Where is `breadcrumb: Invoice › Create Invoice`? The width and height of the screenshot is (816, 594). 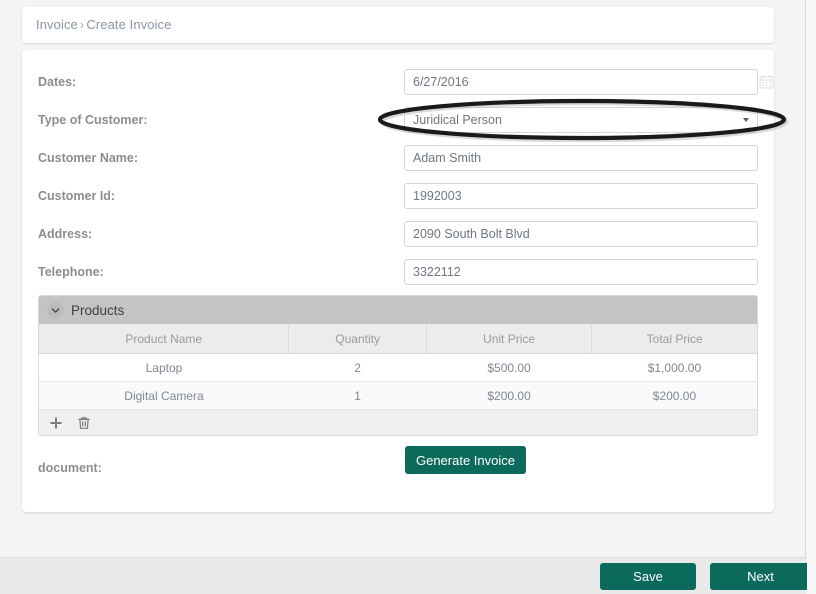
breadcrumb: Invoice › Create Invoice is located at coordinates (104, 24).